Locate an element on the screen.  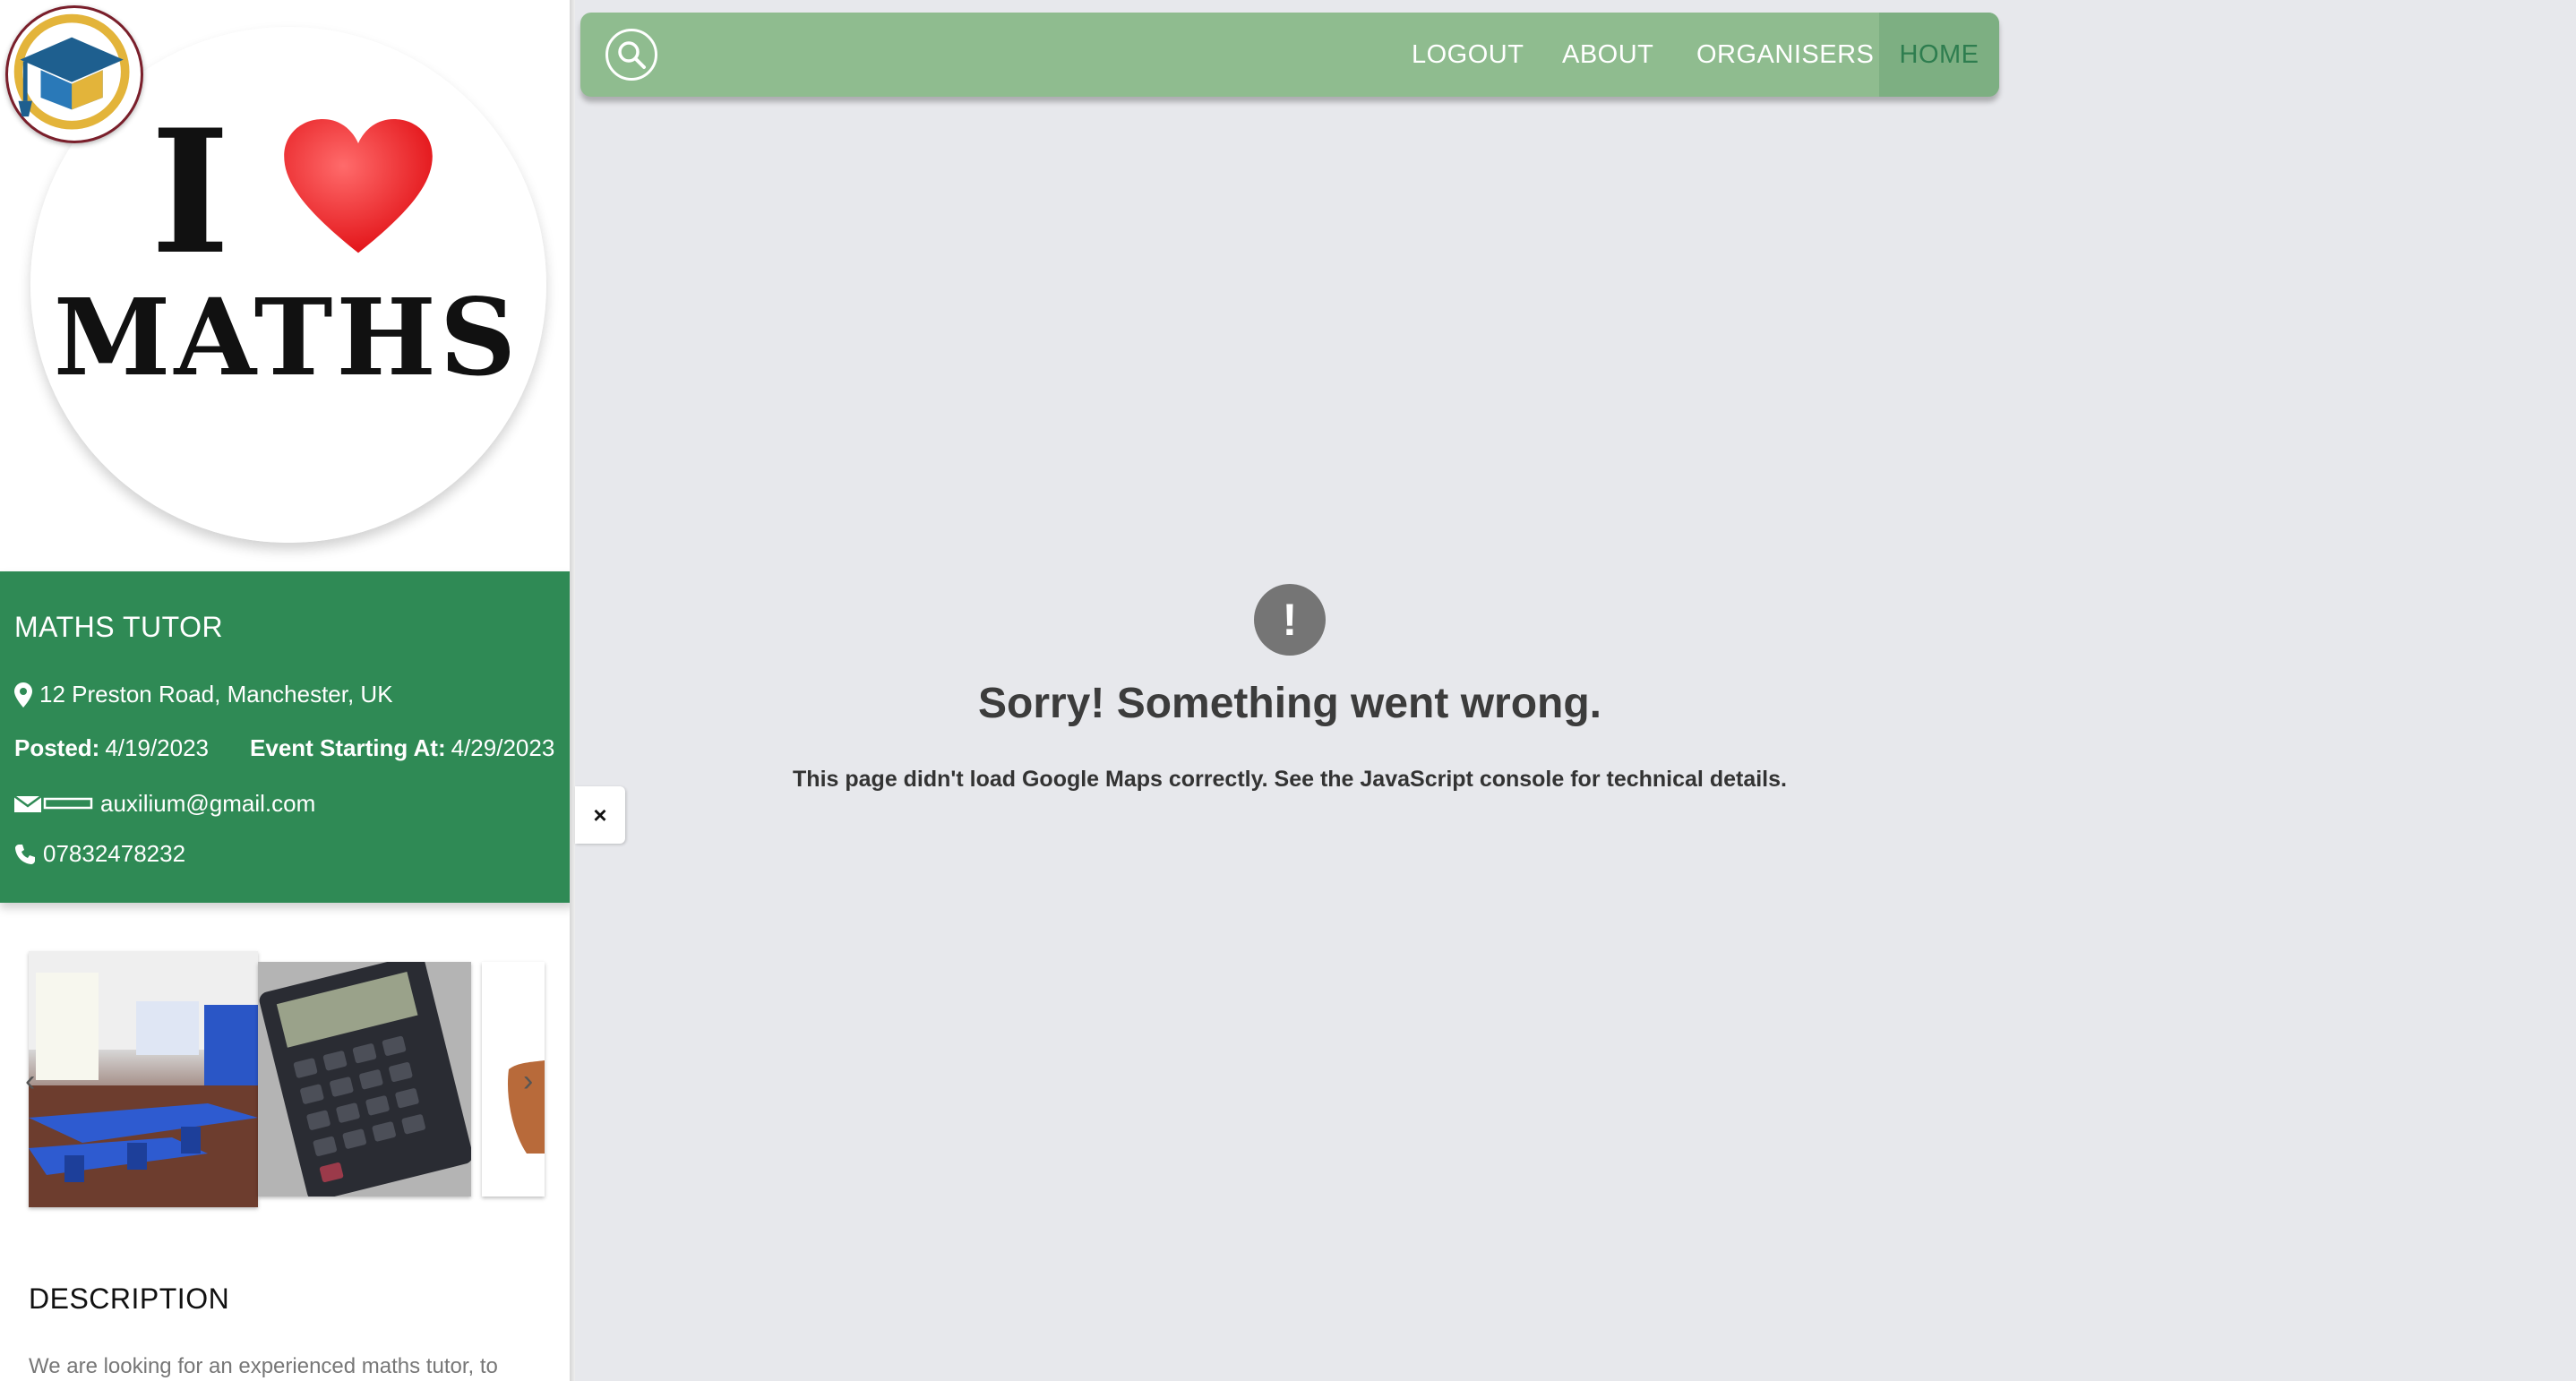
chevron-right-icon: › is located at coordinates (528, 1081).